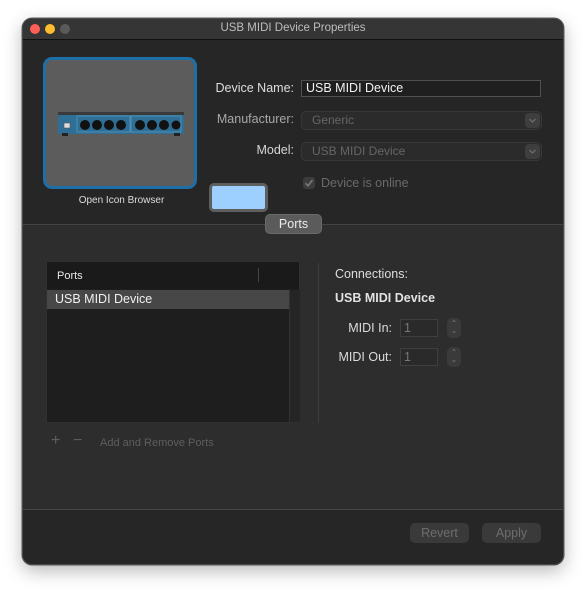 The width and height of the screenshot is (585, 590). I want to click on table-row: USB MIDI Device, so click(168, 299).